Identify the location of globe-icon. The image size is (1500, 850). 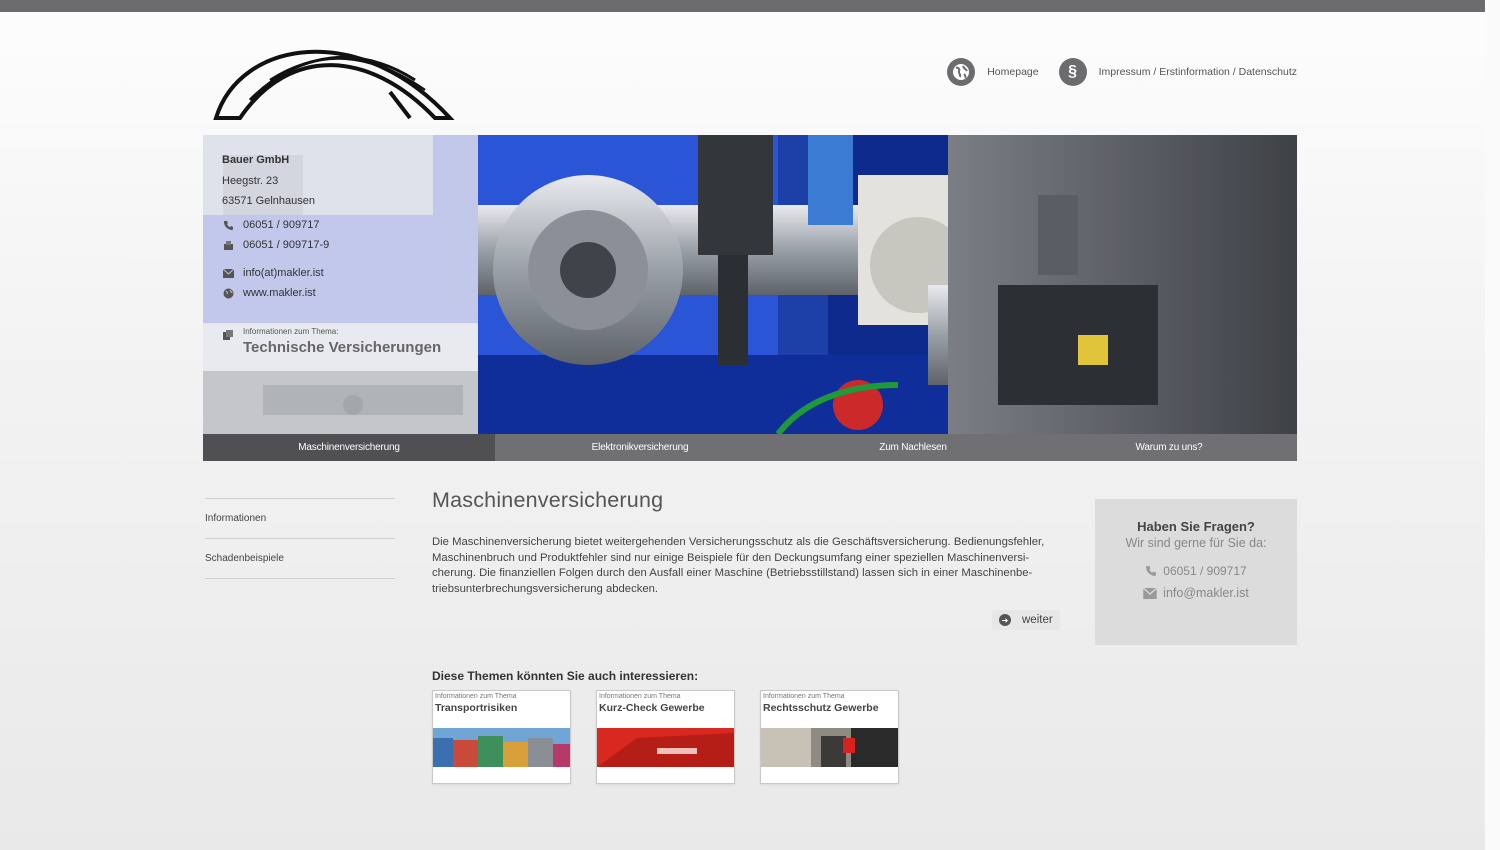
(961, 72).